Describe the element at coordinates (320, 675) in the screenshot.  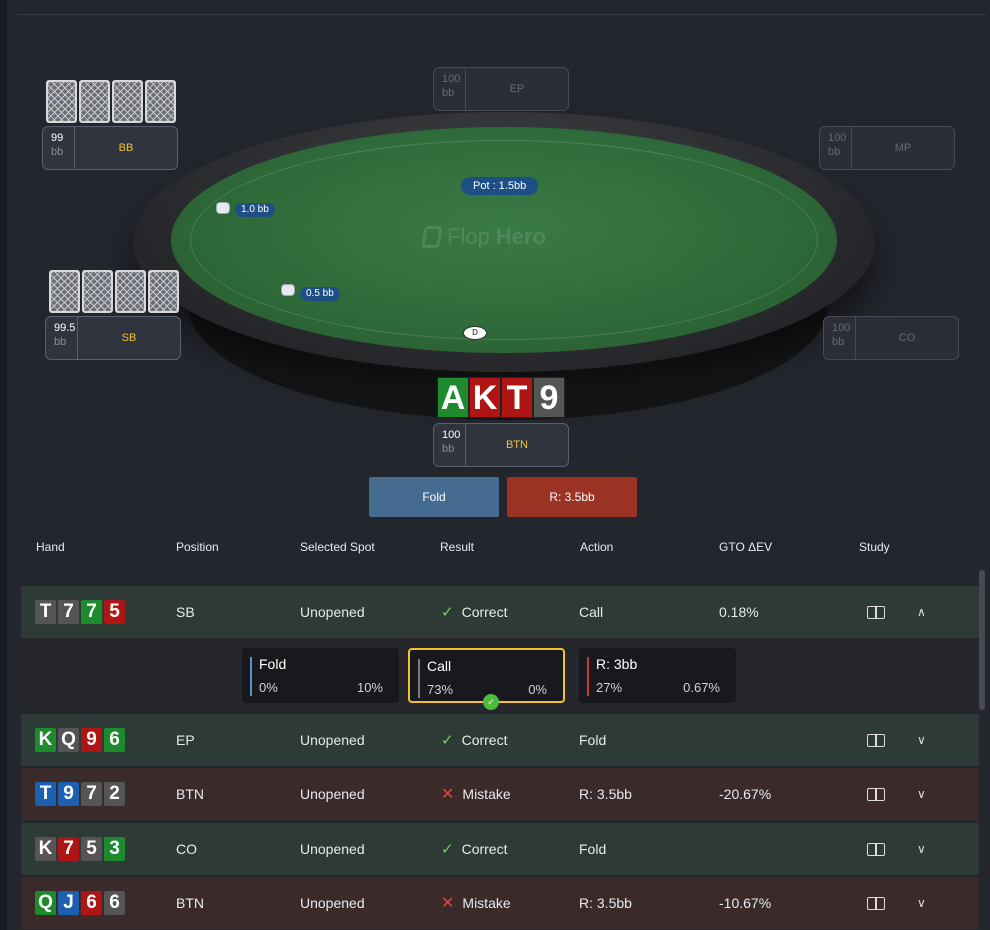
I see `option-card: Fold 0% 10%` at that location.